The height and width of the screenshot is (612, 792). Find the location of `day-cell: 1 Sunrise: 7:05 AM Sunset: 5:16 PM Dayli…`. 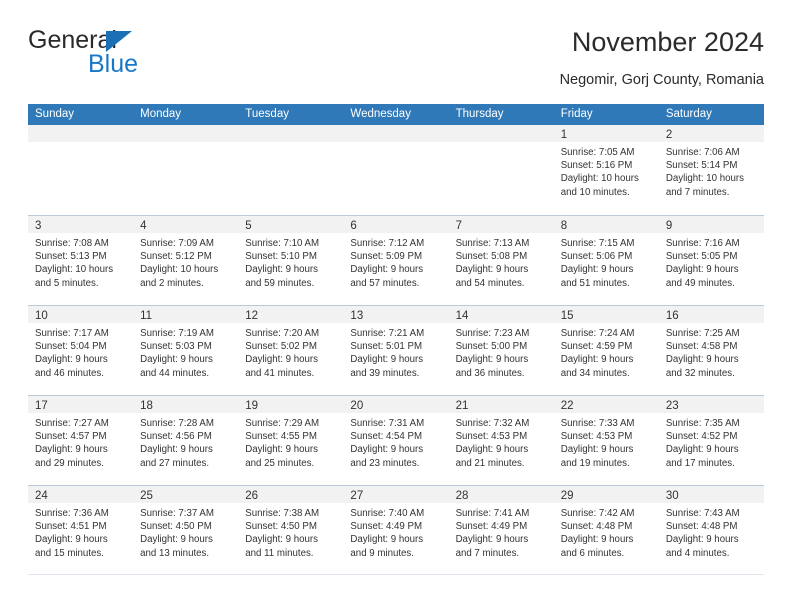

day-cell: 1 Sunrise: 7:05 AM Sunset: 5:16 PM Dayli… is located at coordinates (606, 170).